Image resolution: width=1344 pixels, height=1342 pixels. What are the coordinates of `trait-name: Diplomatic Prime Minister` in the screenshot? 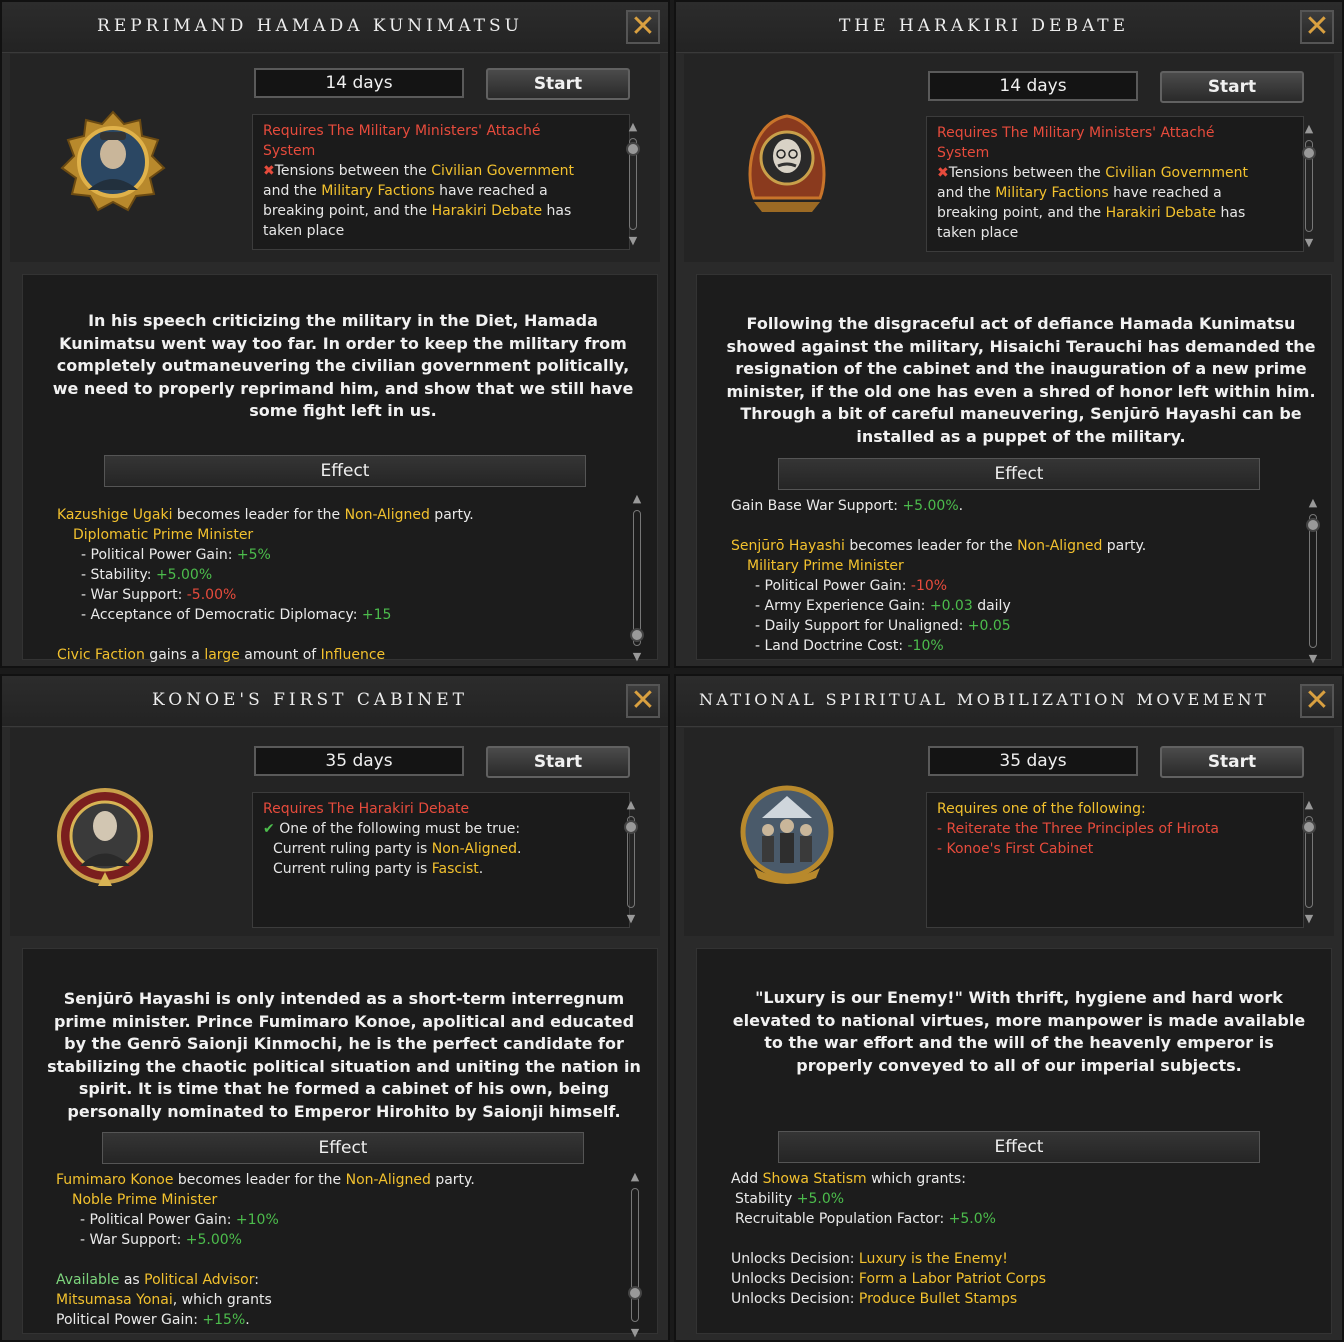 It's located at (163, 535).